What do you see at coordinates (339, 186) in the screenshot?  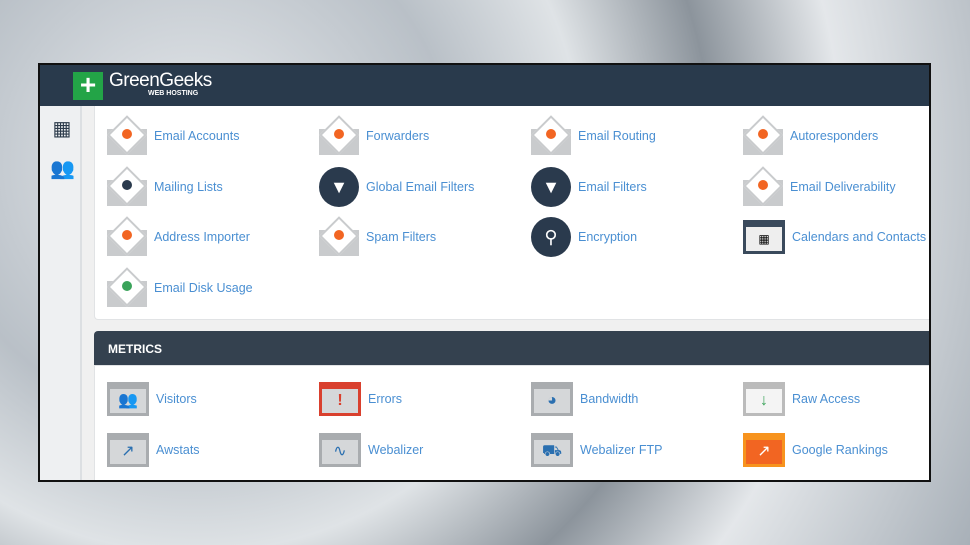 I see `global-filter-icon: ▼` at bounding box center [339, 186].